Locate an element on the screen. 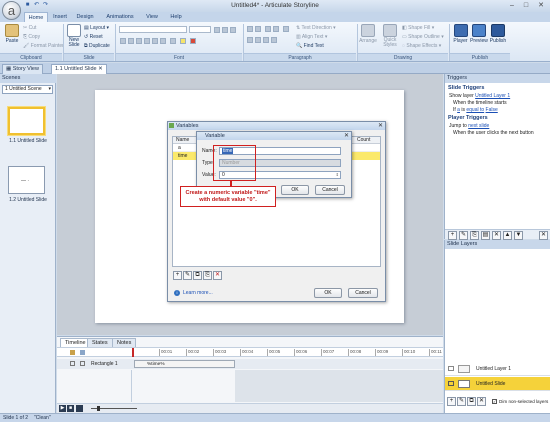 This screenshot has height=422, width=550. untitled-layer-link: Untitled Layer 1 is located at coordinates (492, 96).